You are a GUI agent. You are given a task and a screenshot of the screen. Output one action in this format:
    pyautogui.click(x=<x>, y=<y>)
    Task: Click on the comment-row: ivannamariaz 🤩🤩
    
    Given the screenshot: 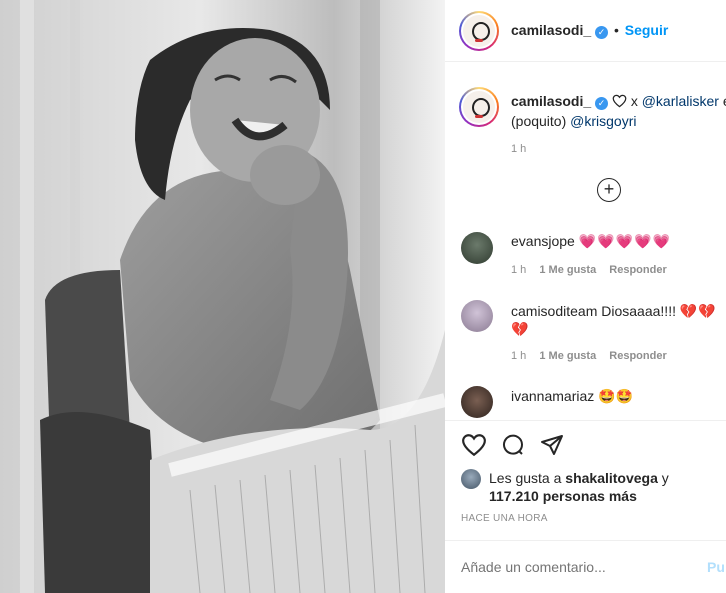 What is the action you would take?
    pyautogui.click(x=572, y=396)
    